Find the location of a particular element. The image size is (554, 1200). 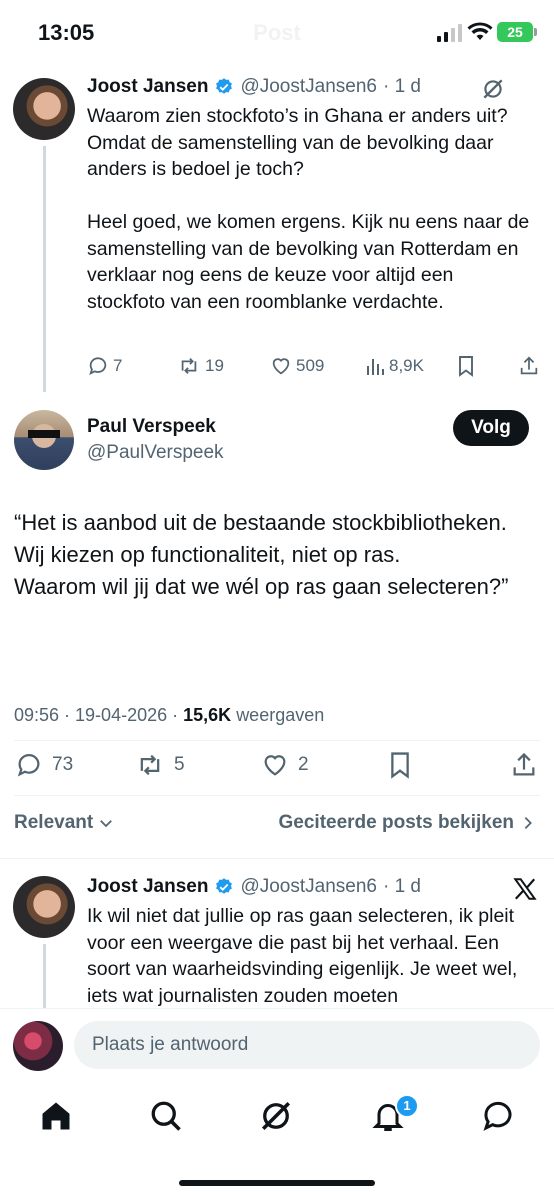

cellular-signal-icon is located at coordinates (449, 33).